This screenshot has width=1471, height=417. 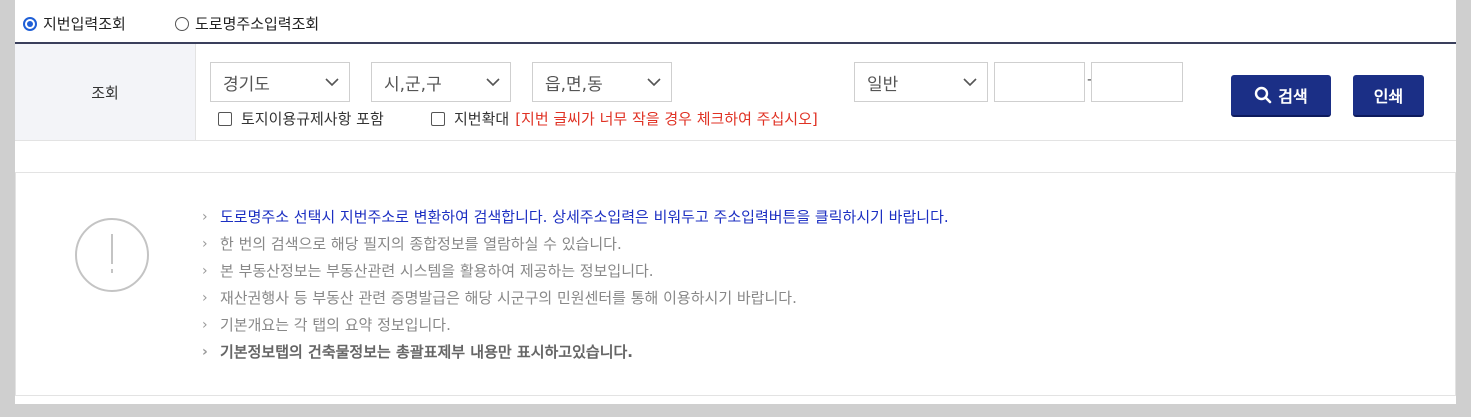 What do you see at coordinates (257, 24) in the screenshot?
I see `radio-road-address-label: 도로명주소입력조회` at bounding box center [257, 24].